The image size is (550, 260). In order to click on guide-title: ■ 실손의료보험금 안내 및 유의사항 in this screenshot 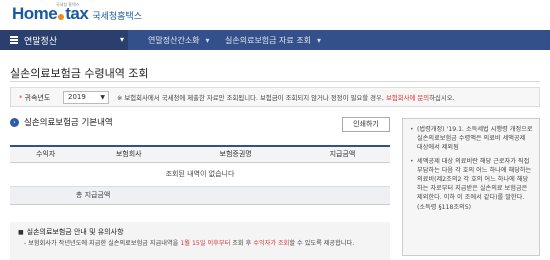, I will do `click(71, 232)`.